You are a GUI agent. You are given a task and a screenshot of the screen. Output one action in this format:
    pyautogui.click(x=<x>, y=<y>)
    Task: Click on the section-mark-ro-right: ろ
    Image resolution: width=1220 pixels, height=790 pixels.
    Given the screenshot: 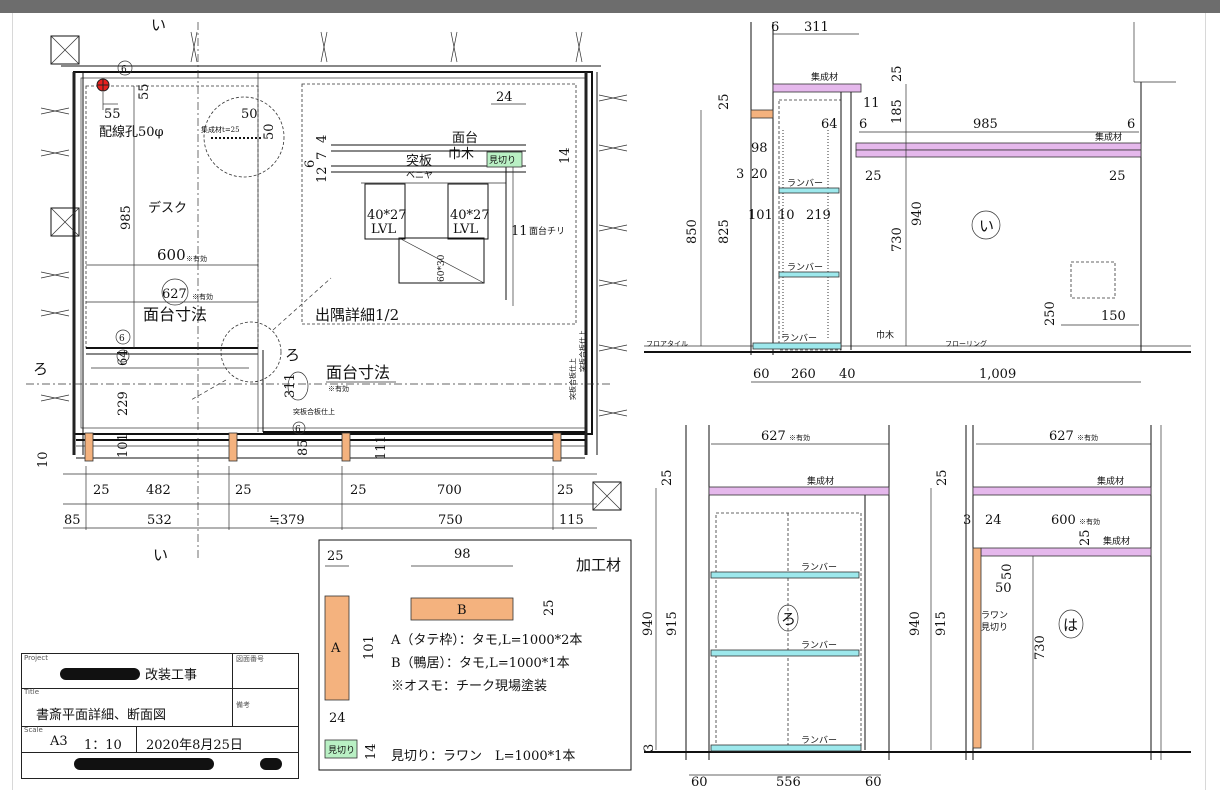 What is the action you would take?
    pyautogui.click(x=292, y=355)
    